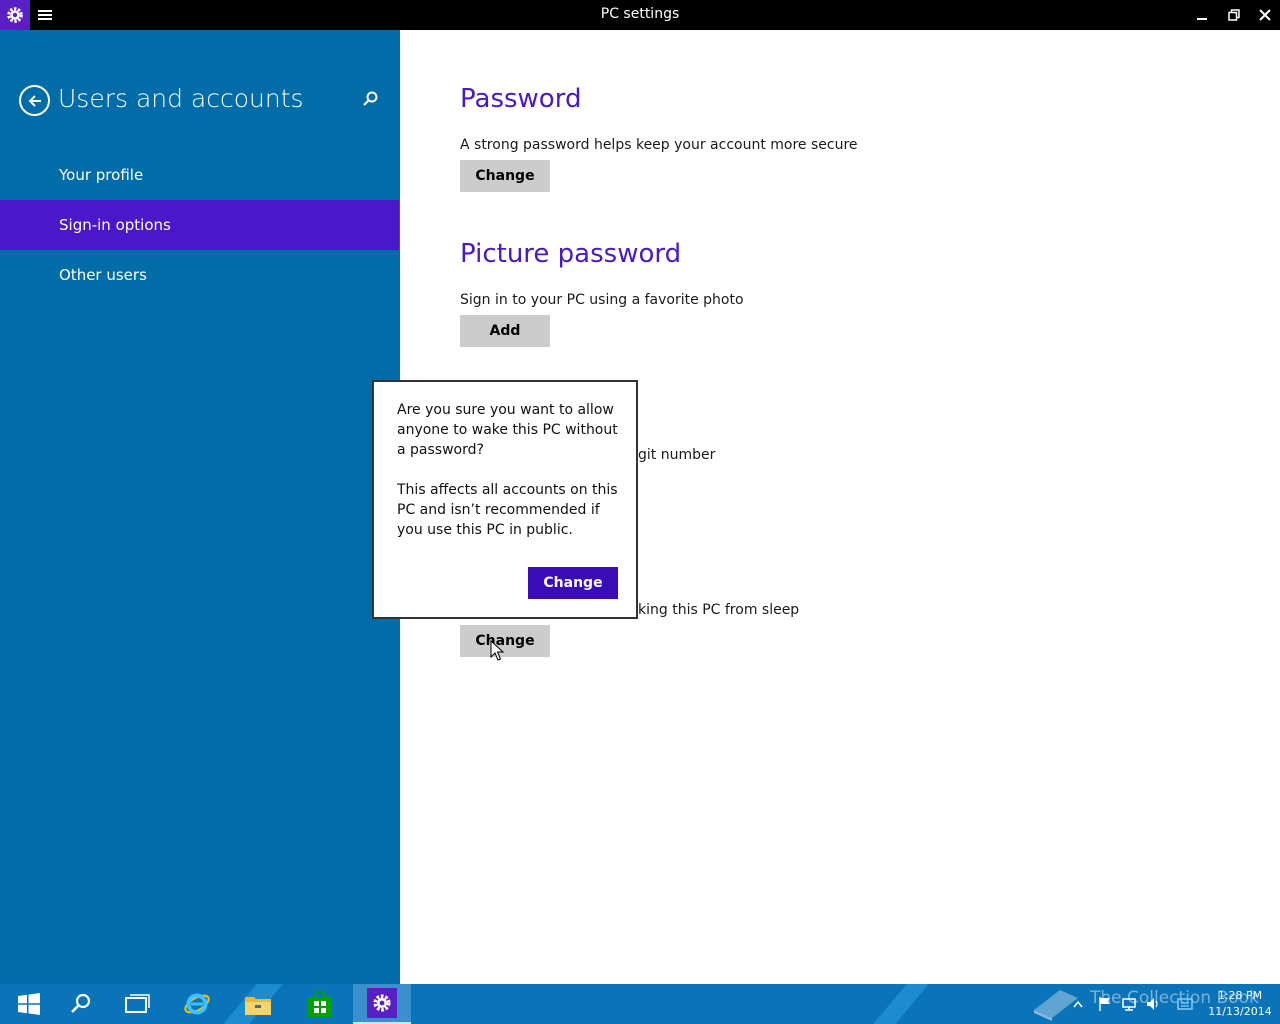 The width and height of the screenshot is (1280, 1024). I want to click on file-explorer-button, so click(258, 1004).